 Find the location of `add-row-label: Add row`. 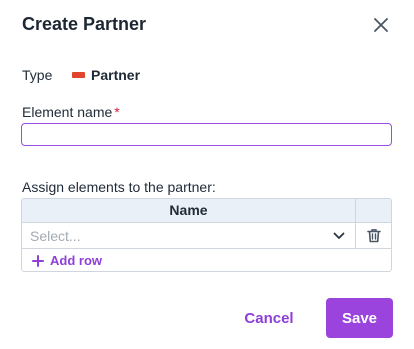

add-row-label: Add row is located at coordinates (76, 260).